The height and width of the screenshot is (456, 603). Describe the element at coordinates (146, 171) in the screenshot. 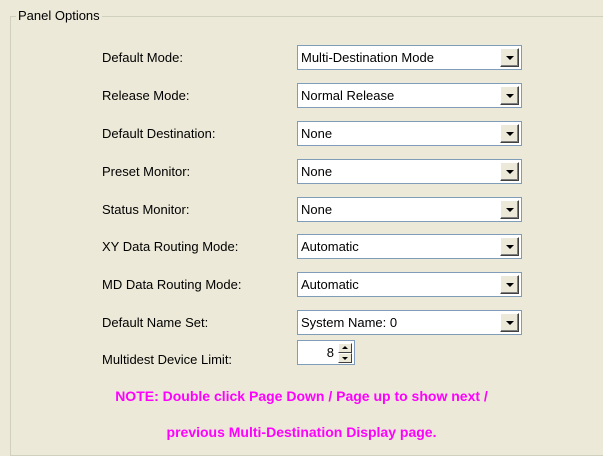

I see `preset-monitor-label: Preset Monitor:` at that location.